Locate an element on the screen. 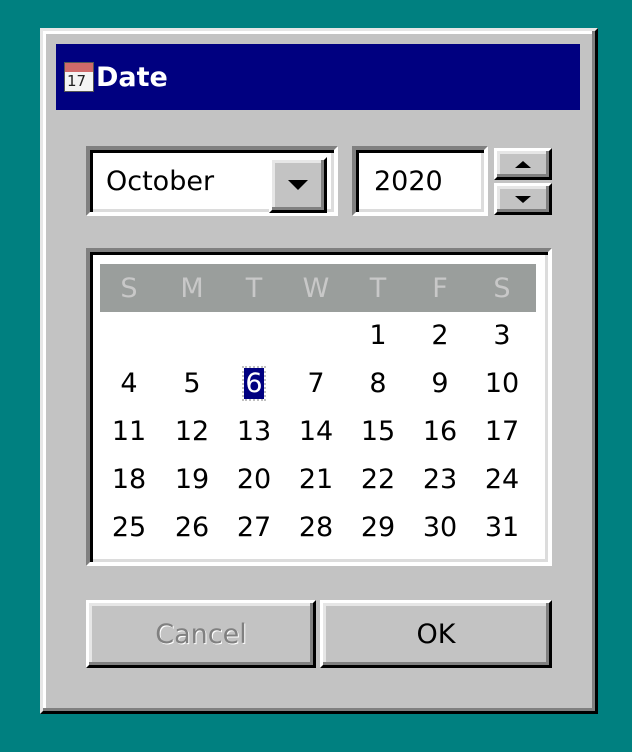  day-cell: 13 is located at coordinates (254, 431).